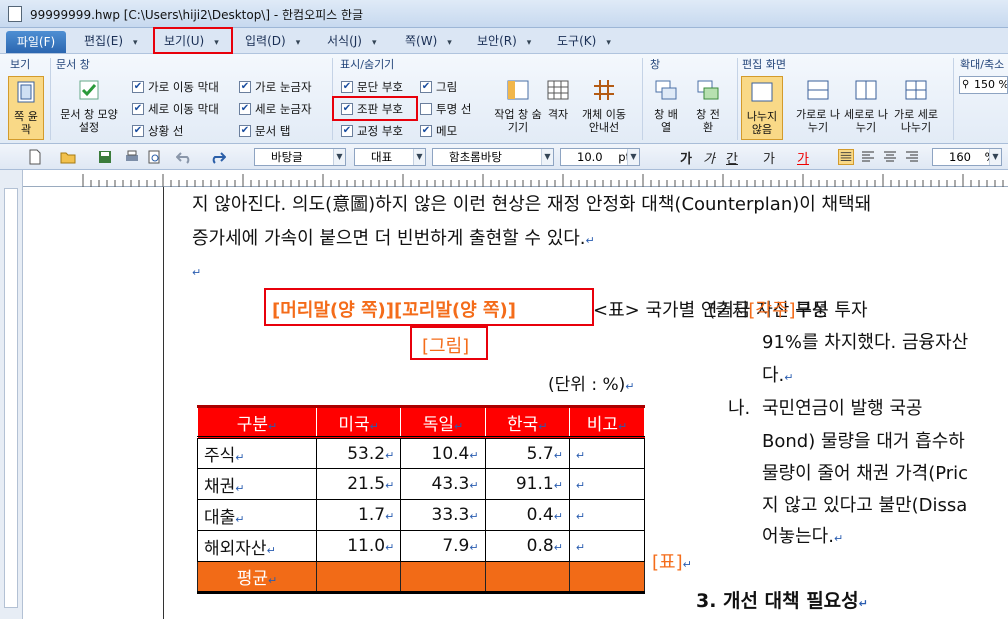 The width and height of the screenshot is (1008, 619). I want to click on fit-page-label: 쪽 윤곽, so click(26, 123).